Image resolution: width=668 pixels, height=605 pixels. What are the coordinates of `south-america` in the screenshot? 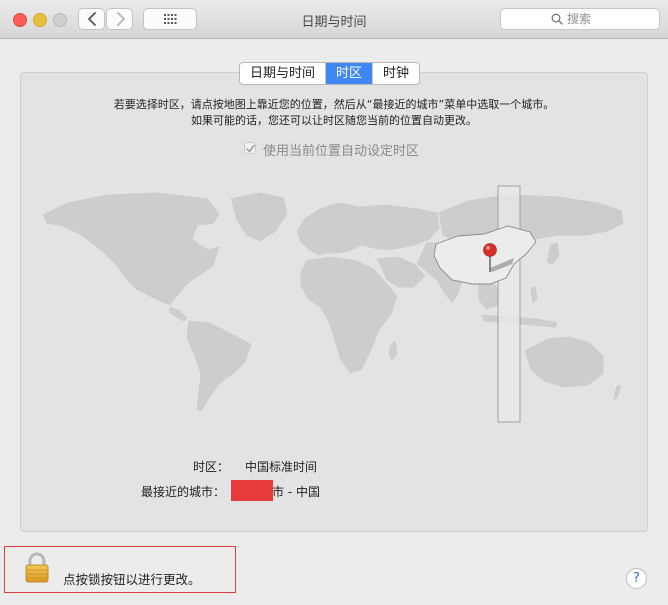 It's located at (219, 366).